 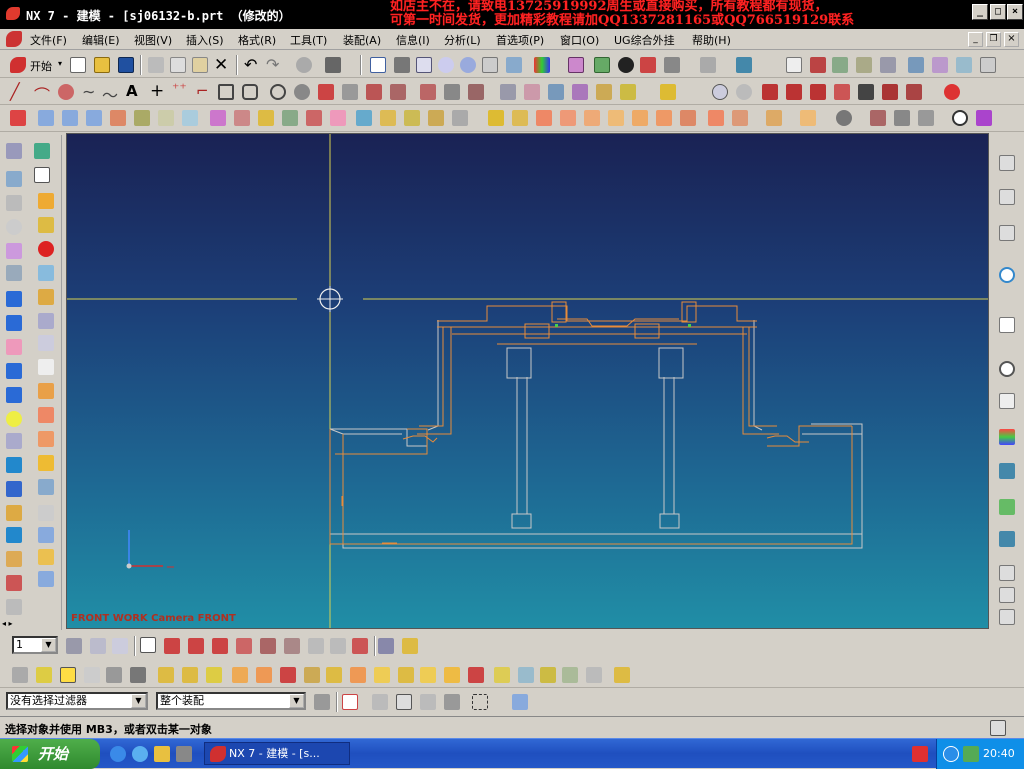 I want to click on start-button: 开始, so click(x=41, y=66).